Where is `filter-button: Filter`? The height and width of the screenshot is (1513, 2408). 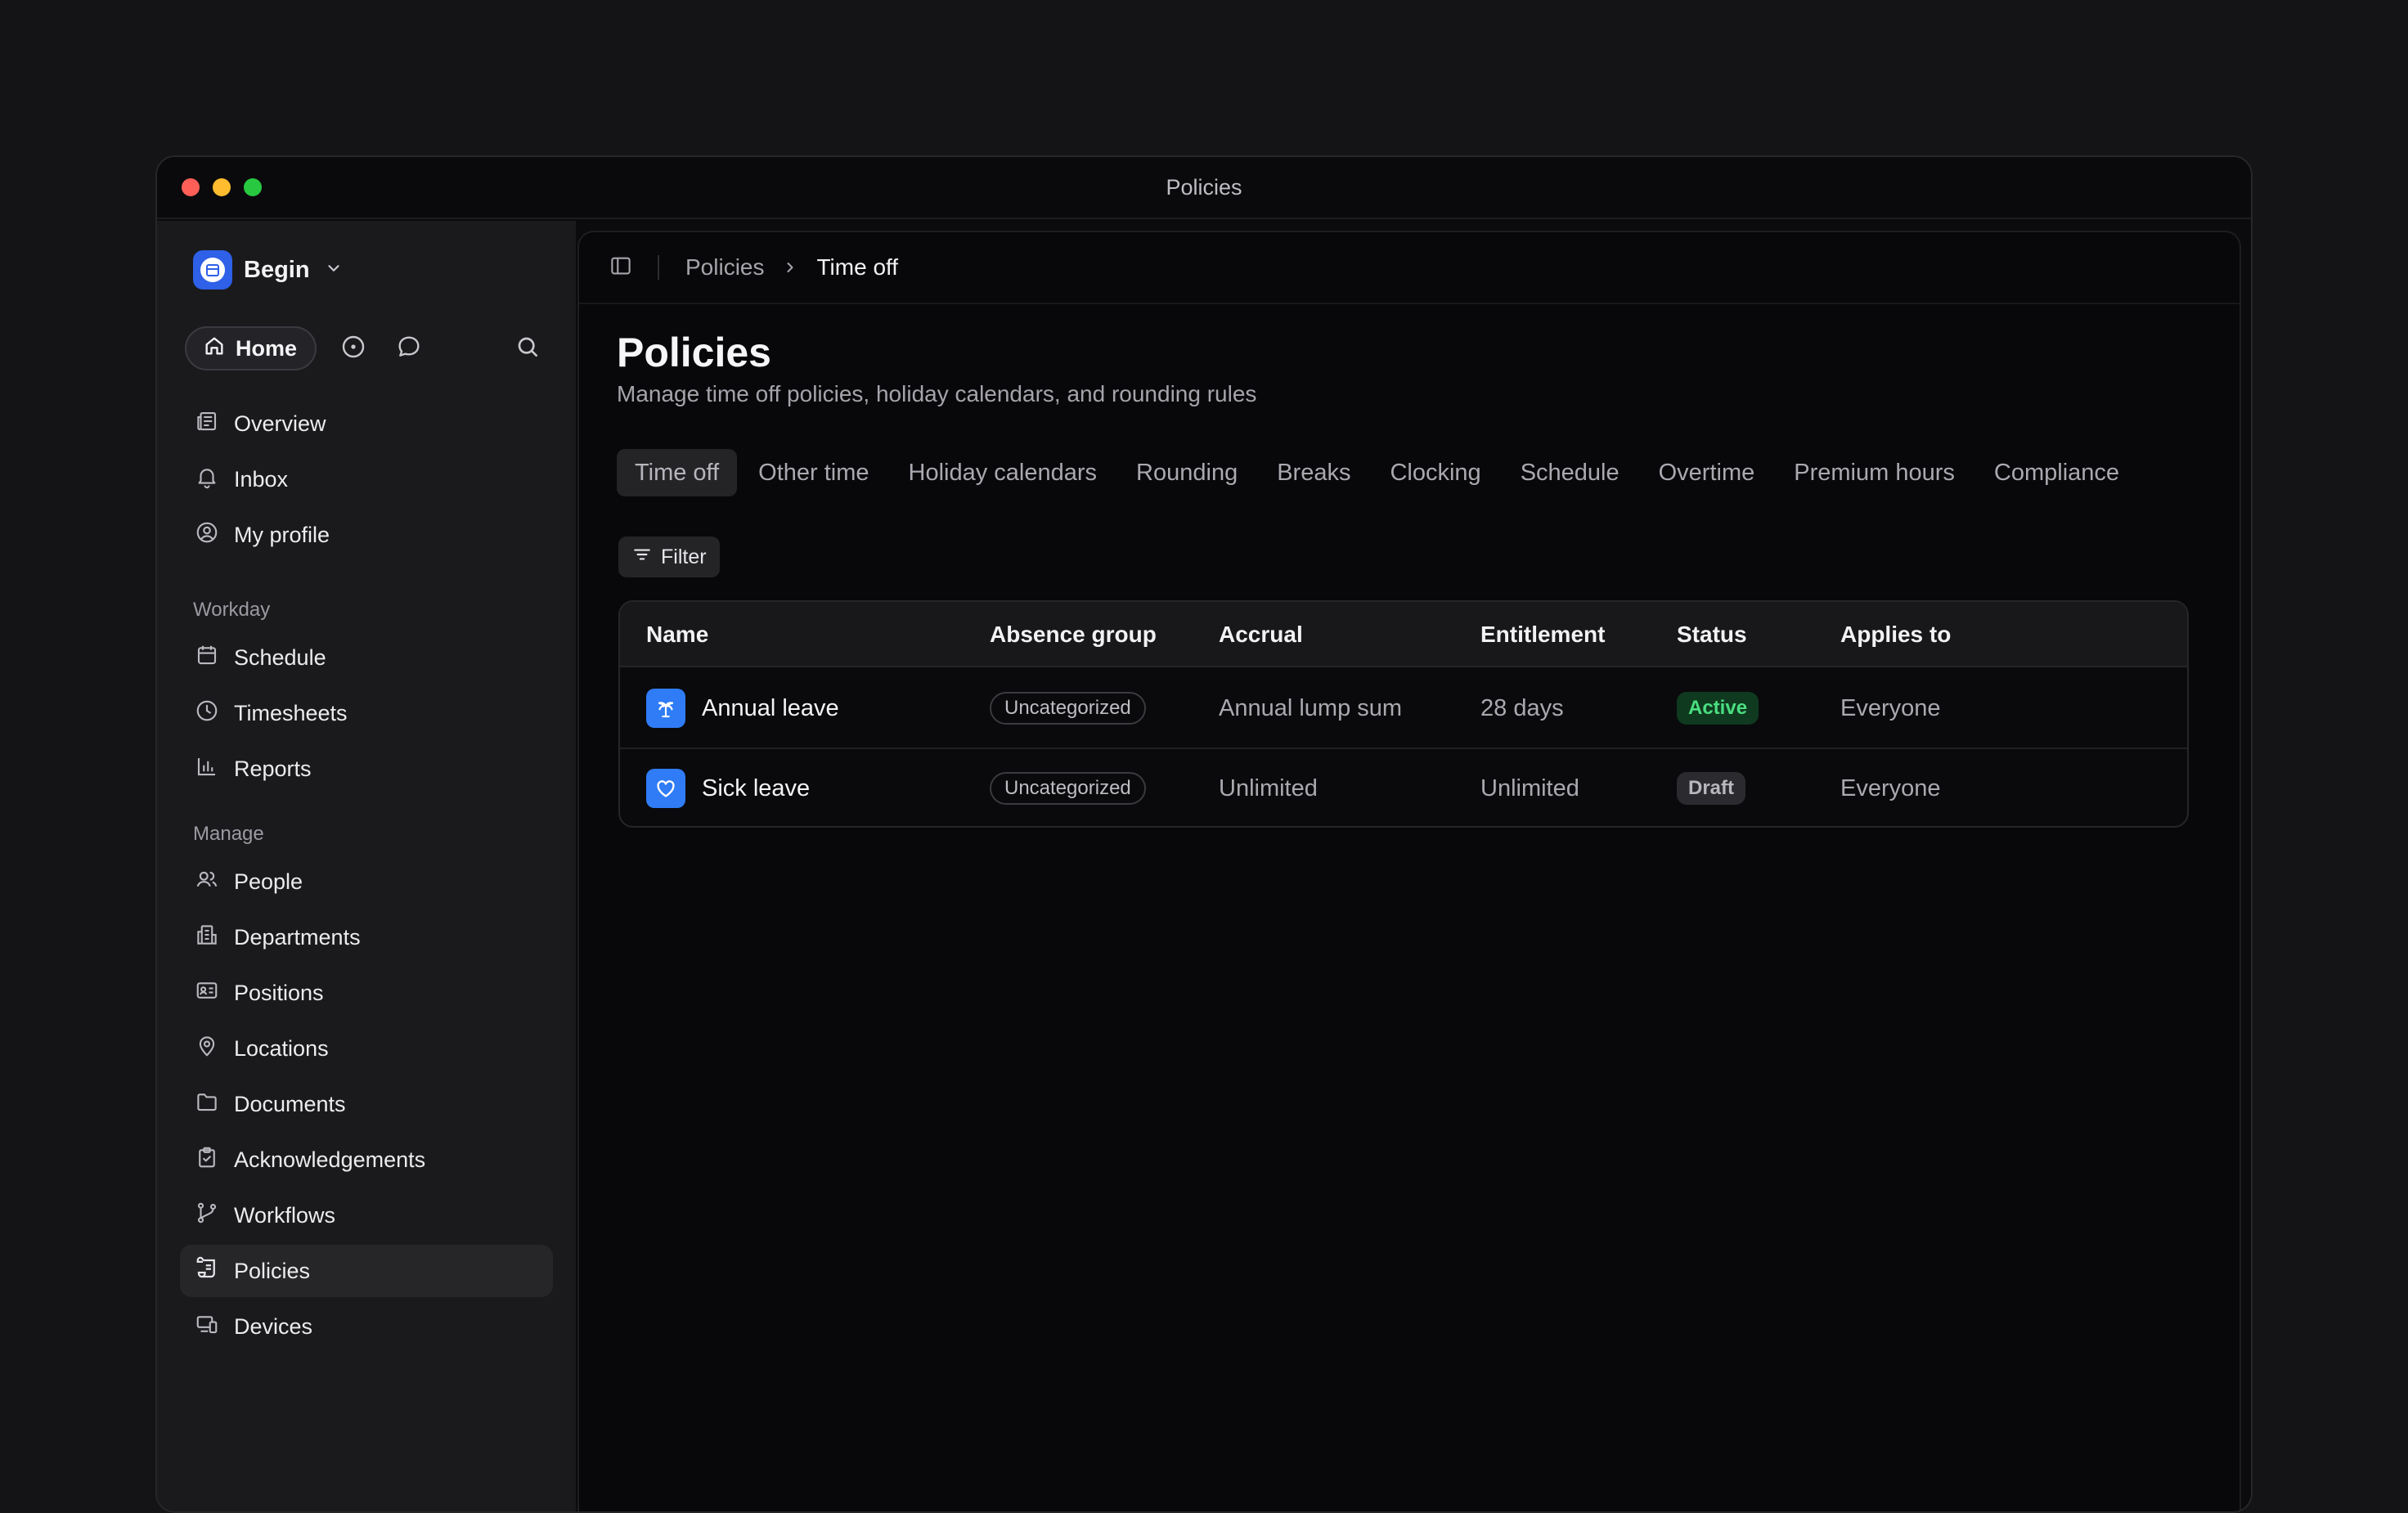 filter-button: Filter is located at coordinates (669, 557).